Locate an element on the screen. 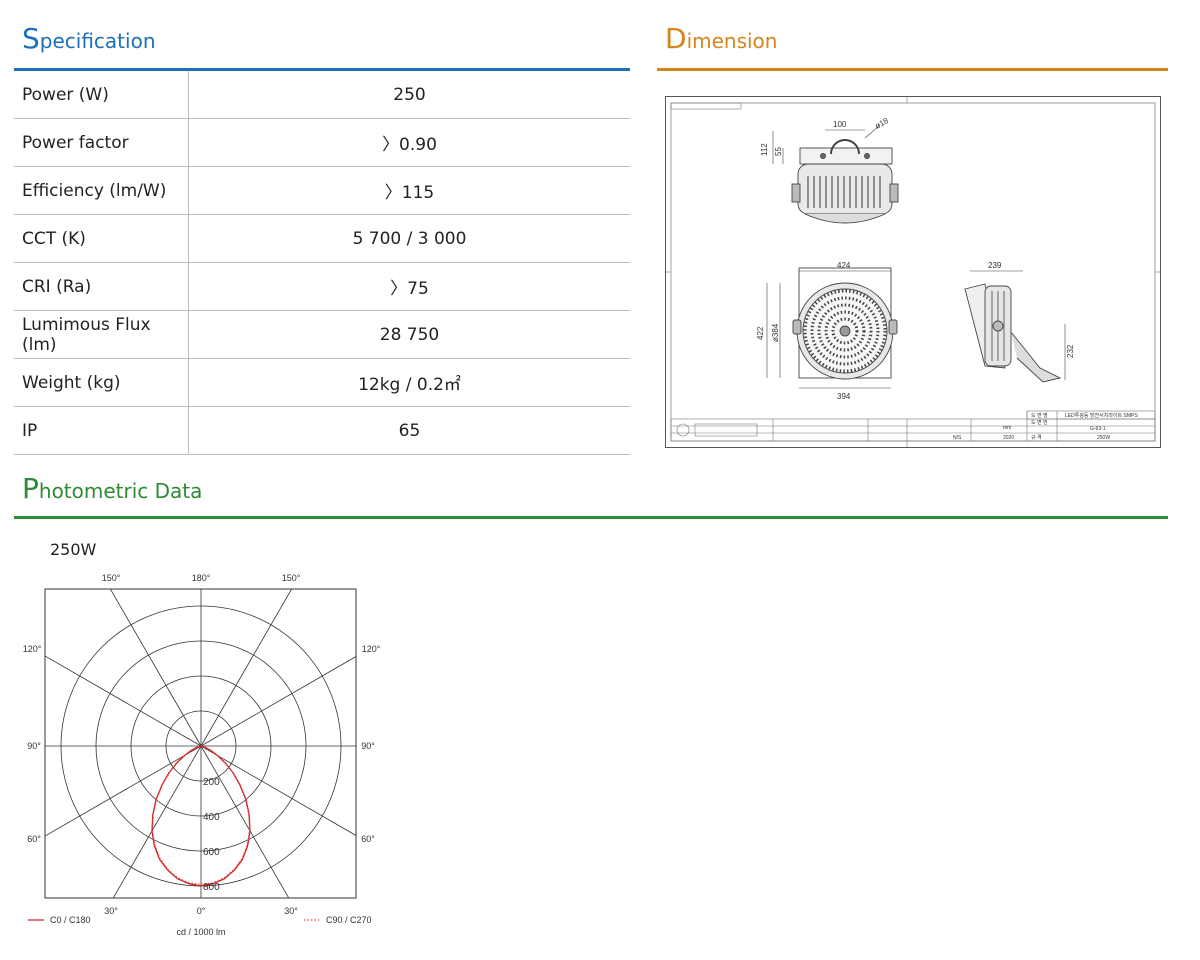  spec-value: 250 is located at coordinates (409, 95).